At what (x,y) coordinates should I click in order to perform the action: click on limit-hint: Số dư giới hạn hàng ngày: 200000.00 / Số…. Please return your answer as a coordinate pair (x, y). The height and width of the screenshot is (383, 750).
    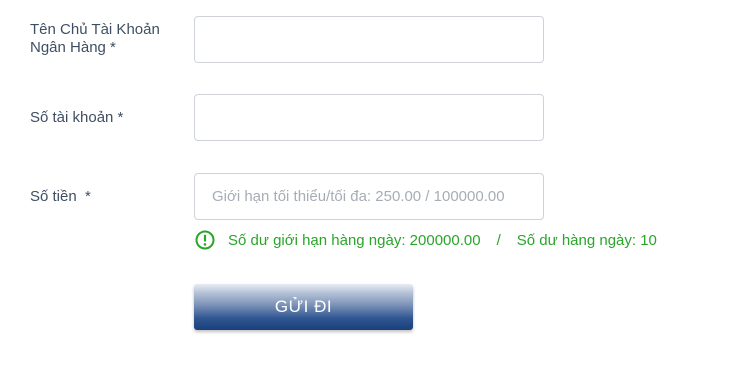
    Looking at the image, I should click on (426, 240).